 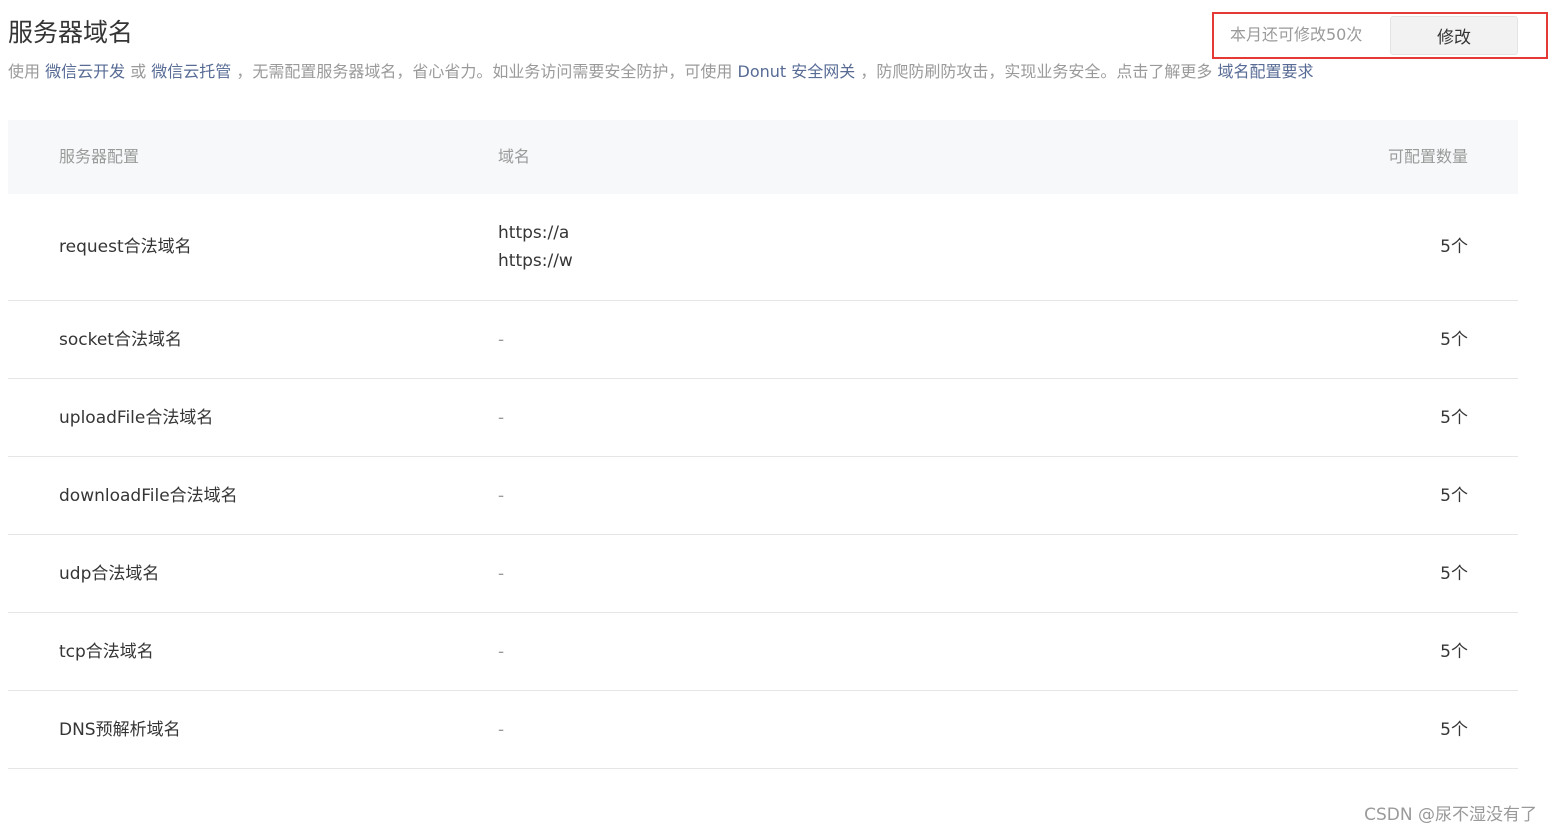 What do you see at coordinates (514, 156) in the screenshot?
I see `column-header-domain: 域名` at bounding box center [514, 156].